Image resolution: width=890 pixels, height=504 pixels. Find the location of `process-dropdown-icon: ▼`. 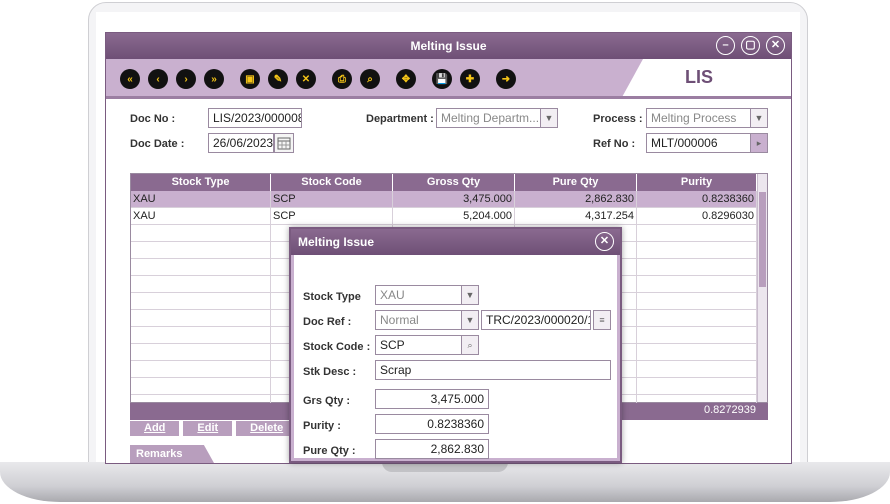

process-dropdown-icon: ▼ is located at coordinates (759, 118).